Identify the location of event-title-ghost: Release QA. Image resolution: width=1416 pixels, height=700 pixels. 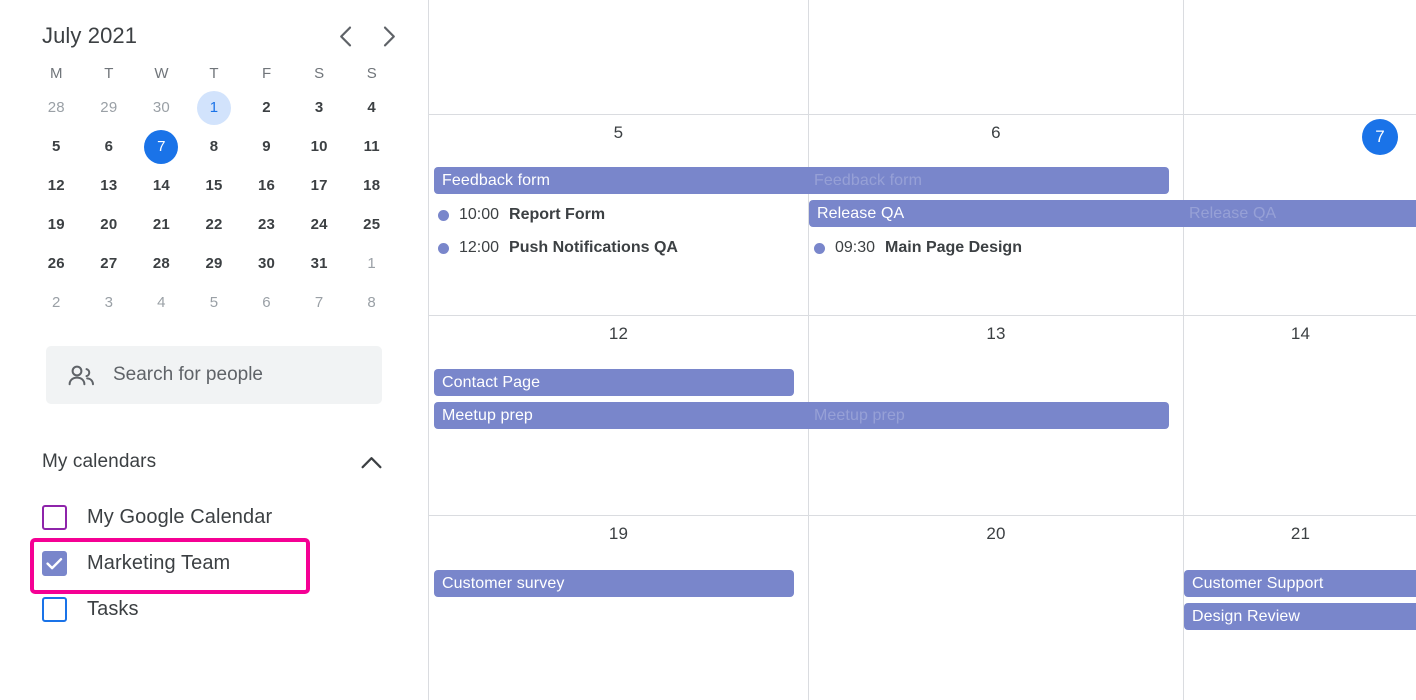
(1233, 213).